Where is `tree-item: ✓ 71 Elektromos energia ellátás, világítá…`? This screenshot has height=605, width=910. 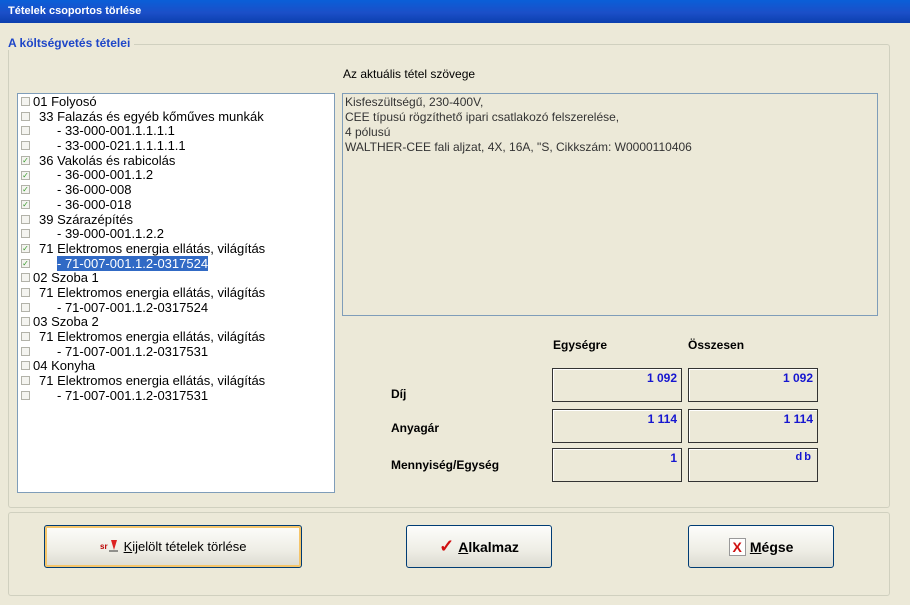
tree-item: ✓ 71 Elektromos energia ellátás, világítá… is located at coordinates (176, 248).